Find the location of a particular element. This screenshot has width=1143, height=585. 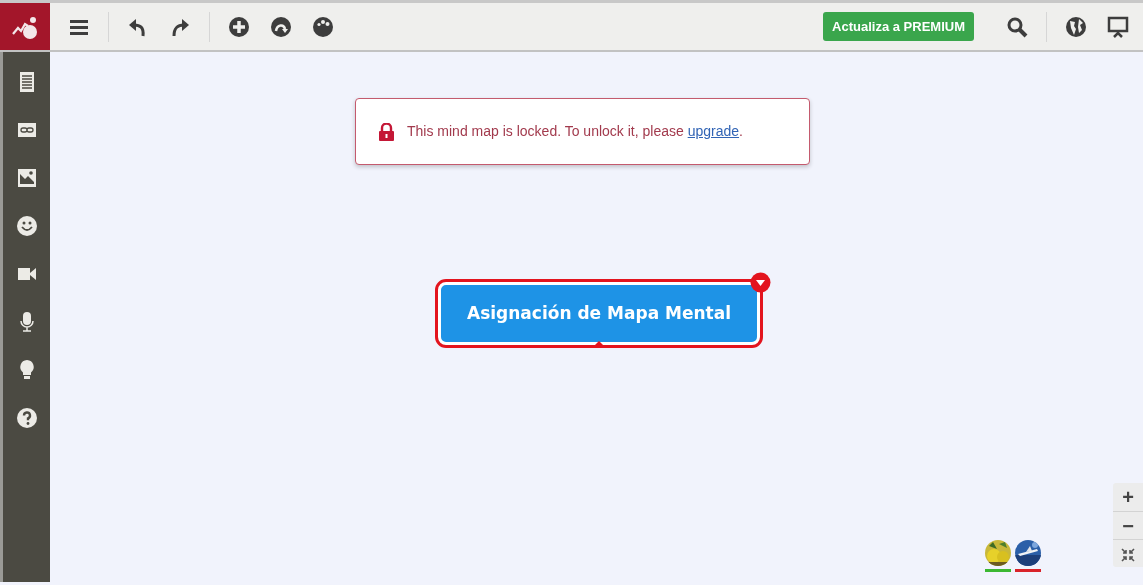

app-logo is located at coordinates (25, 26).